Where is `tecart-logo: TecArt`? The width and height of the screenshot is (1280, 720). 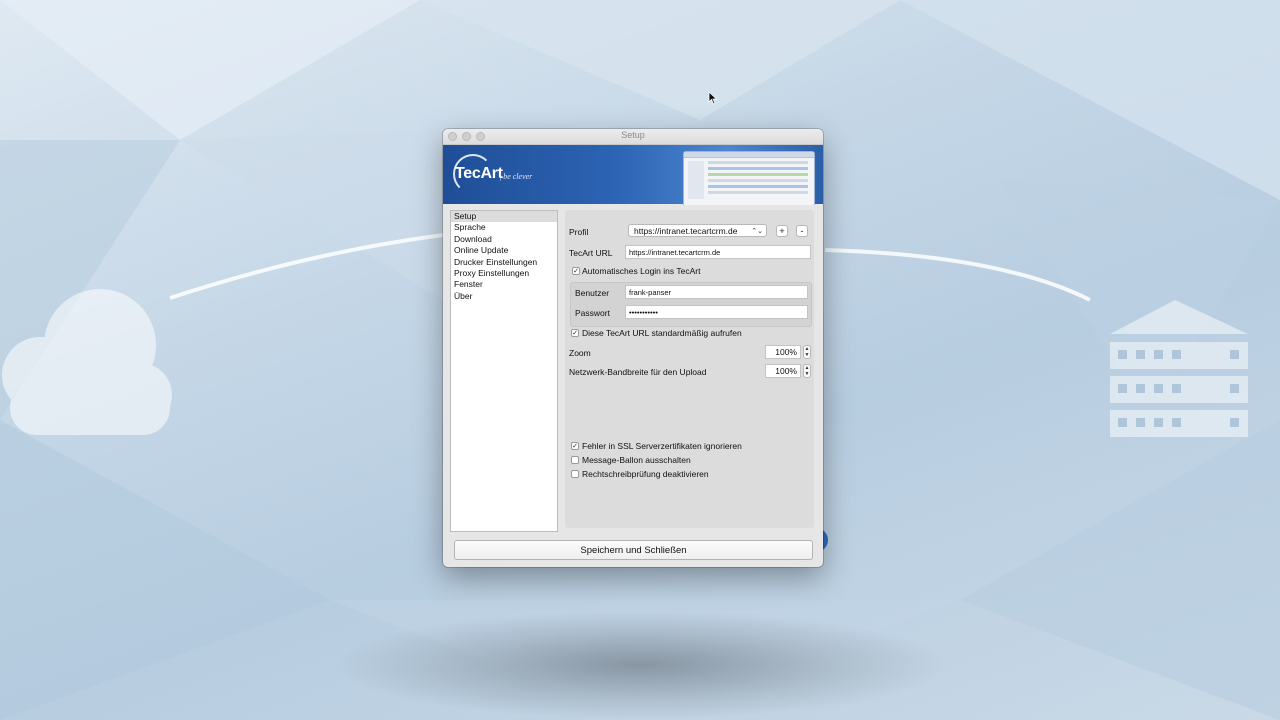
tecart-logo: TecArt is located at coordinates (479, 173).